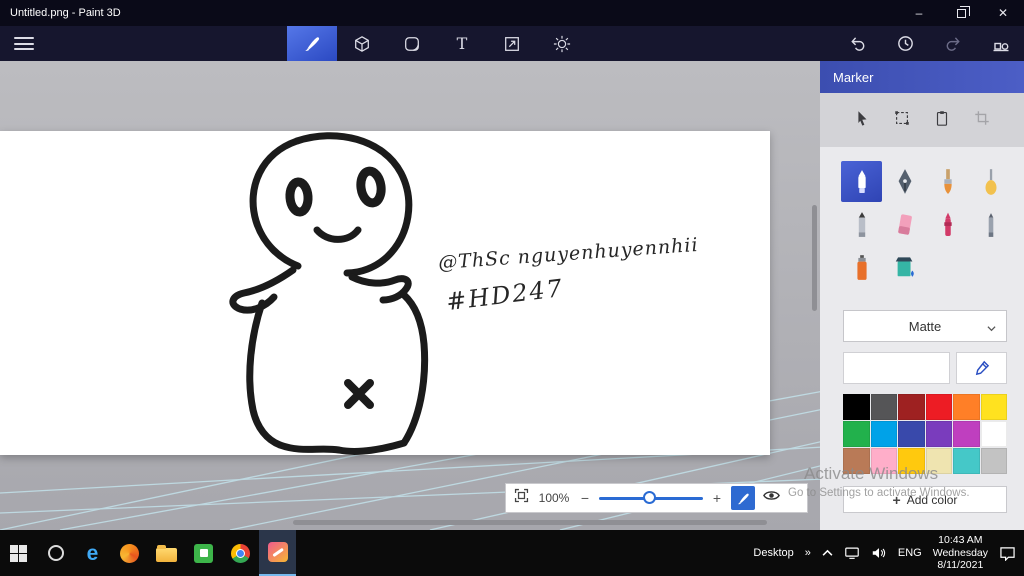 The image size is (1024, 576). I want to click on sticker-icon, so click(412, 43).